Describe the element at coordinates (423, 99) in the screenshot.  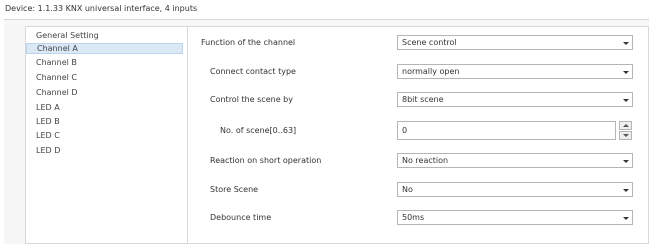
I see `control-scene-value: 8bit scene` at that location.